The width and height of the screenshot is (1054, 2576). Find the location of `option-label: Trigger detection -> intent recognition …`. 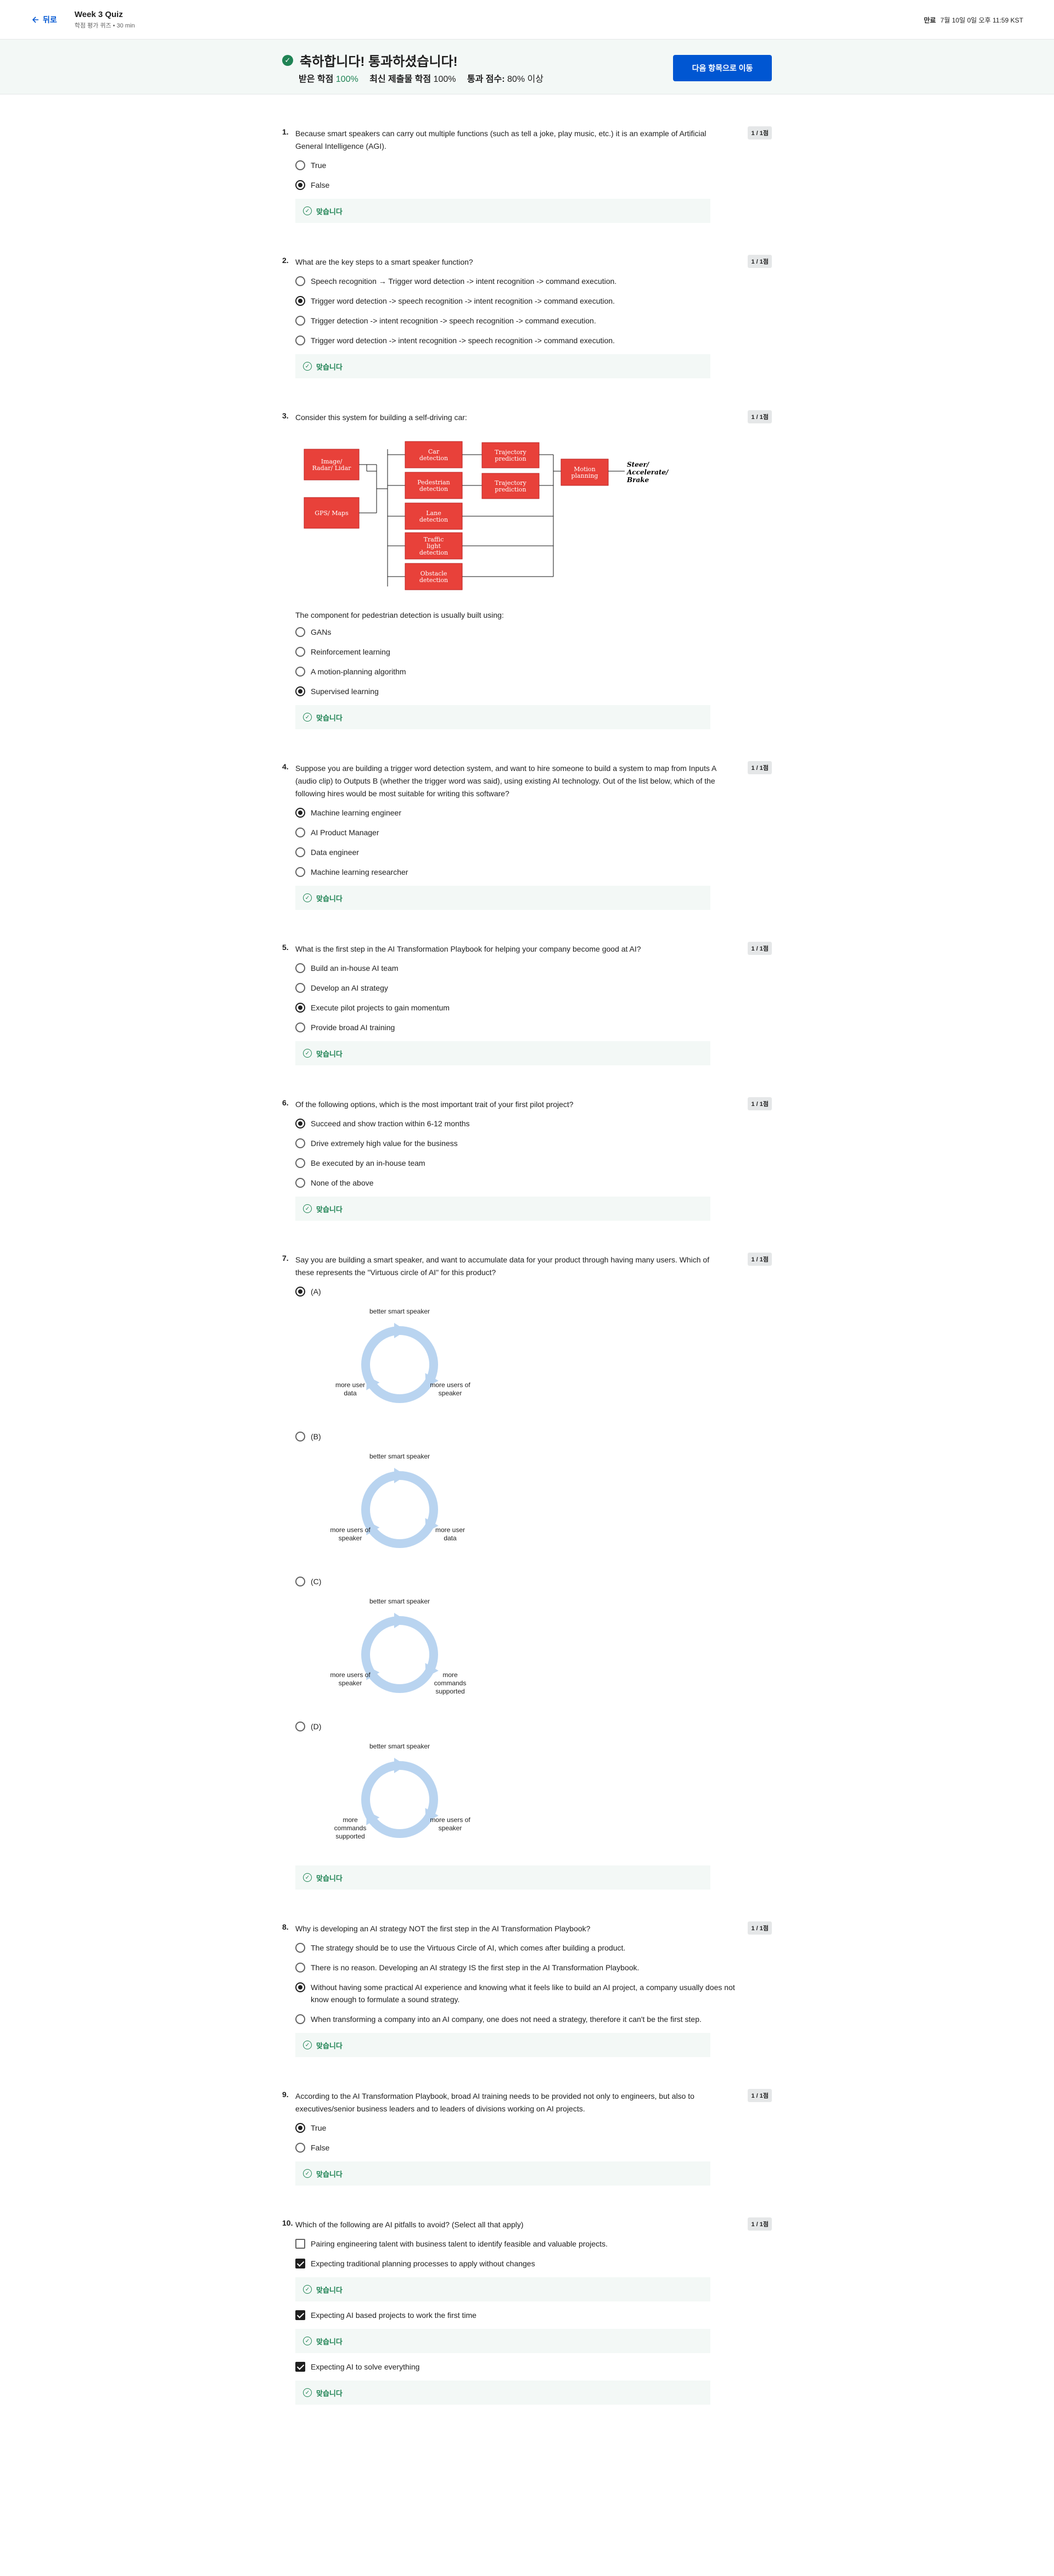

option-label: Trigger detection -> intent recognition … is located at coordinates (453, 321).